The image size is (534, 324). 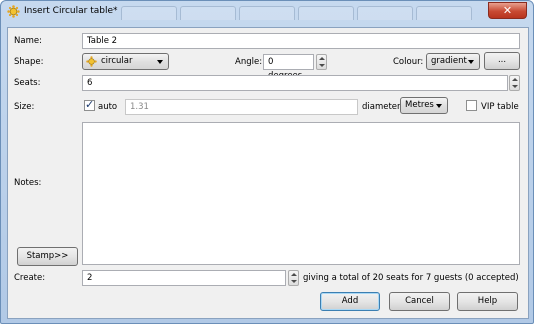 What do you see at coordinates (71, 11) in the screenshot?
I see `window-title: Insert Circular table*` at bounding box center [71, 11].